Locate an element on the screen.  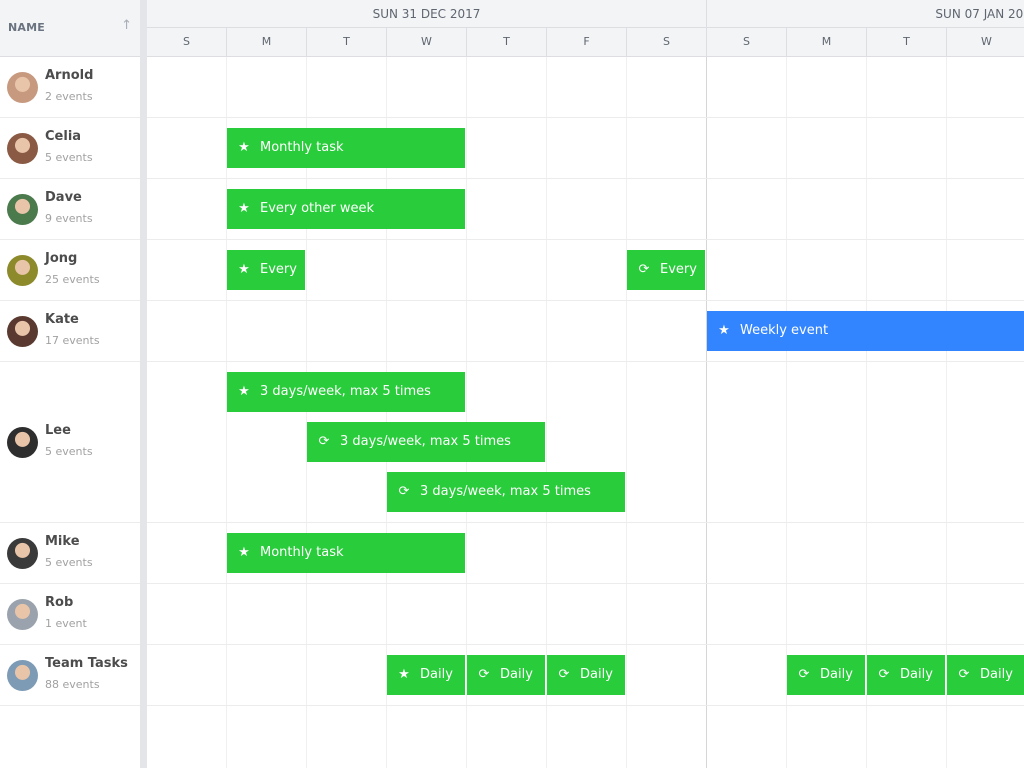
resource-name: Team Tasks is located at coordinates (86, 663).